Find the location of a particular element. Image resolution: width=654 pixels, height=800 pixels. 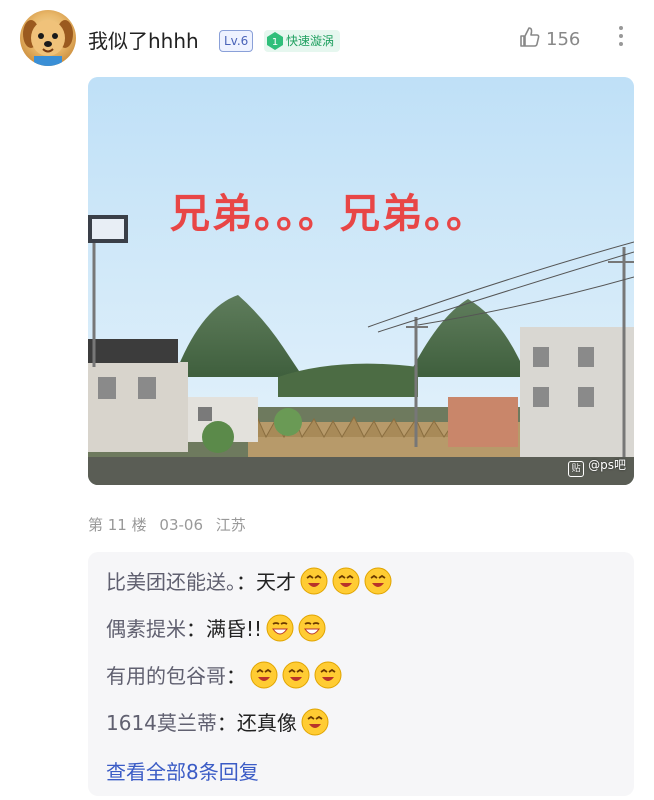

fast-badge: 1 快速漩涡 is located at coordinates (302, 41).